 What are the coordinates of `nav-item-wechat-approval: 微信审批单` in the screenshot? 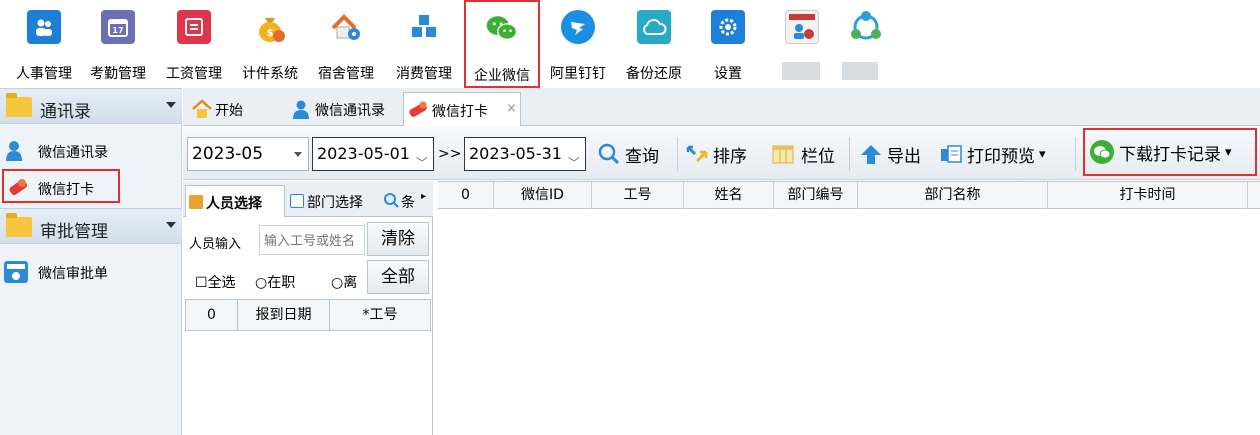 It's located at (79, 272).